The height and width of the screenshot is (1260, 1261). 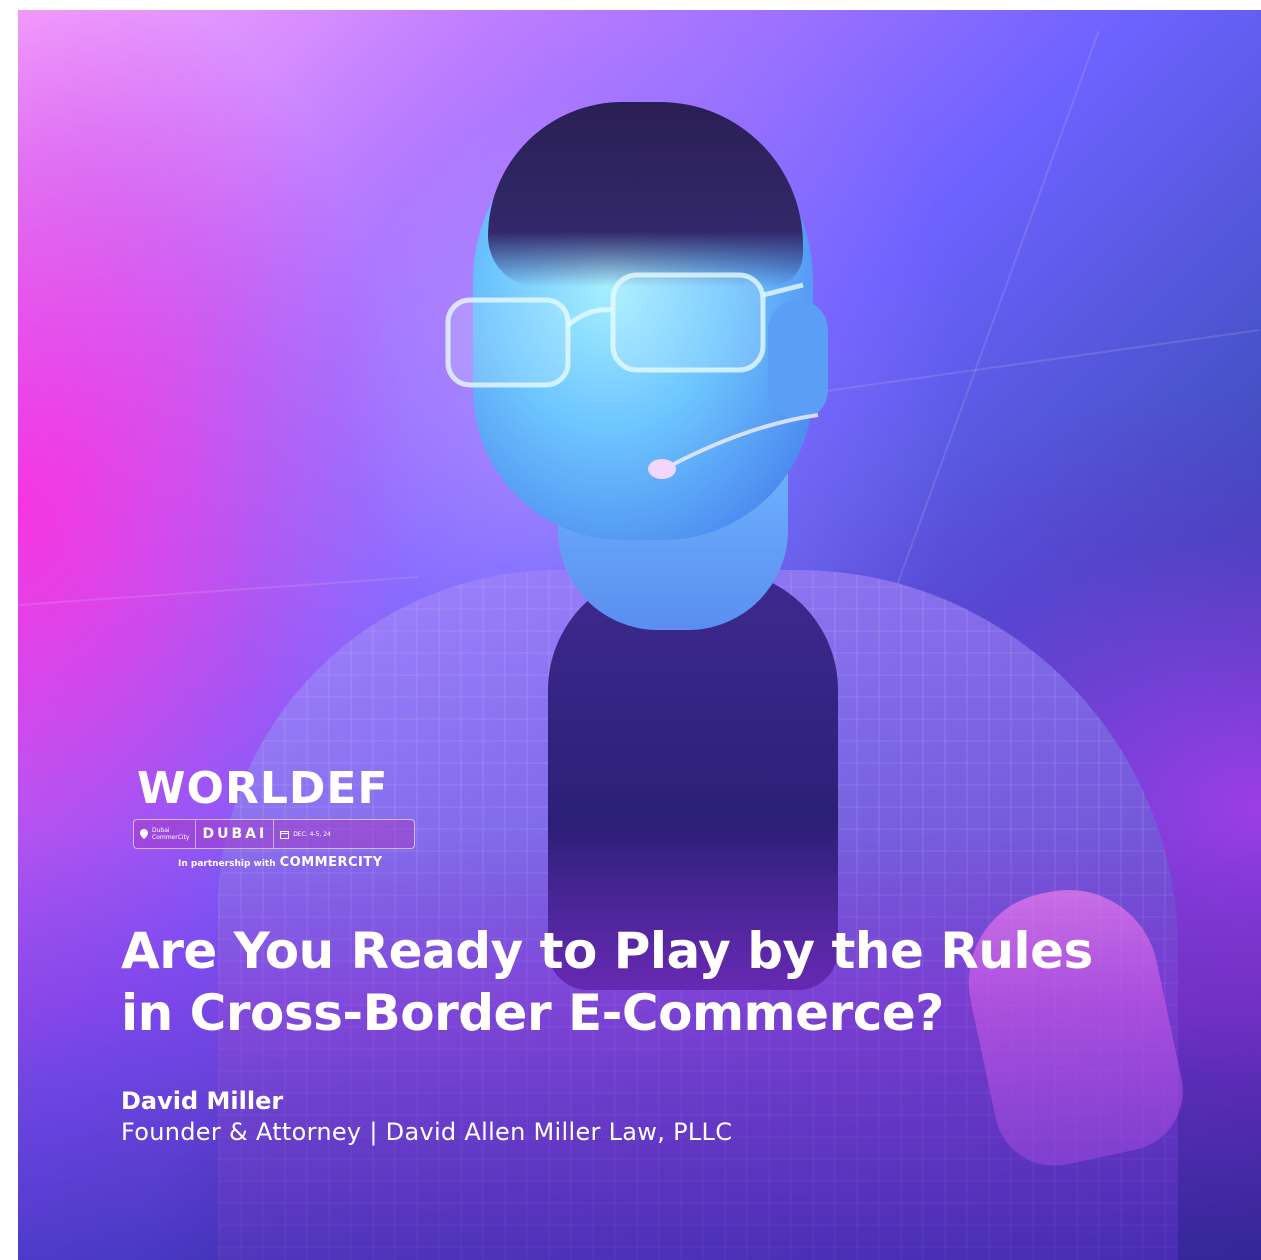 What do you see at coordinates (263, 788) in the screenshot?
I see `logo-wordmark: WORLDEF` at bounding box center [263, 788].